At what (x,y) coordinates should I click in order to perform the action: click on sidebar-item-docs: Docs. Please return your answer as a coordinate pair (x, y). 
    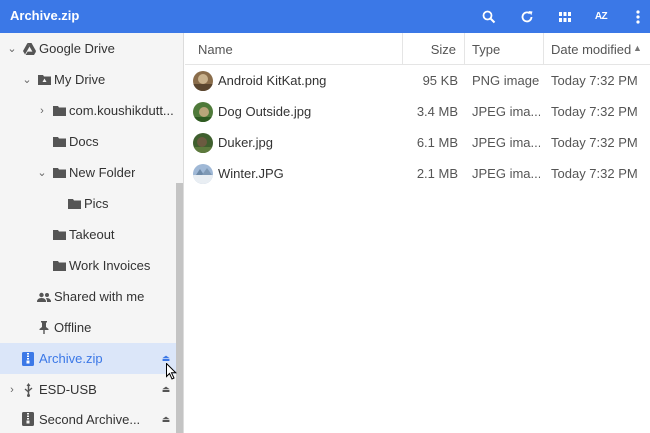
    Looking at the image, I should click on (88, 141).